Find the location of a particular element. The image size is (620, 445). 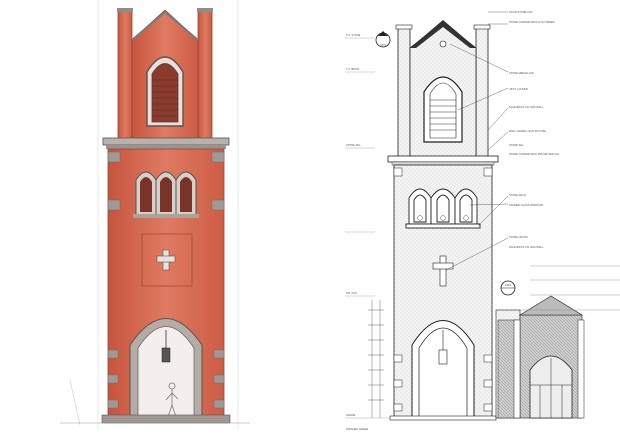

dimension-stack is located at coordinates (376, 359).